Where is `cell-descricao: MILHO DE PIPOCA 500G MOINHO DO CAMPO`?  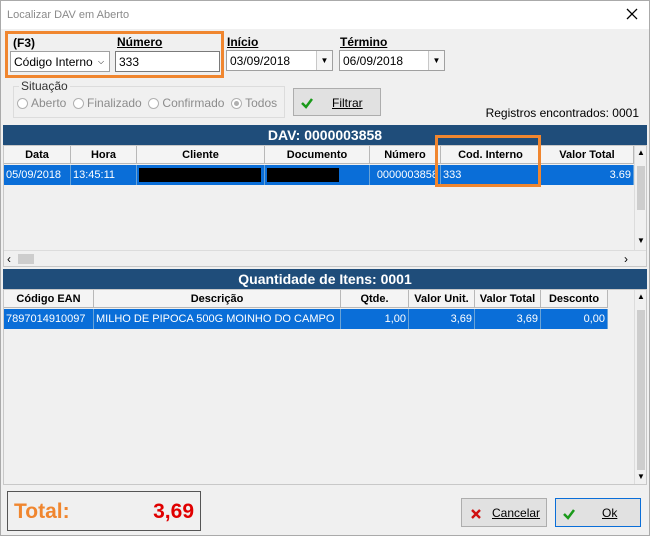 cell-descricao: MILHO DE PIPOCA 500G MOINHO DO CAMPO is located at coordinates (217, 319).